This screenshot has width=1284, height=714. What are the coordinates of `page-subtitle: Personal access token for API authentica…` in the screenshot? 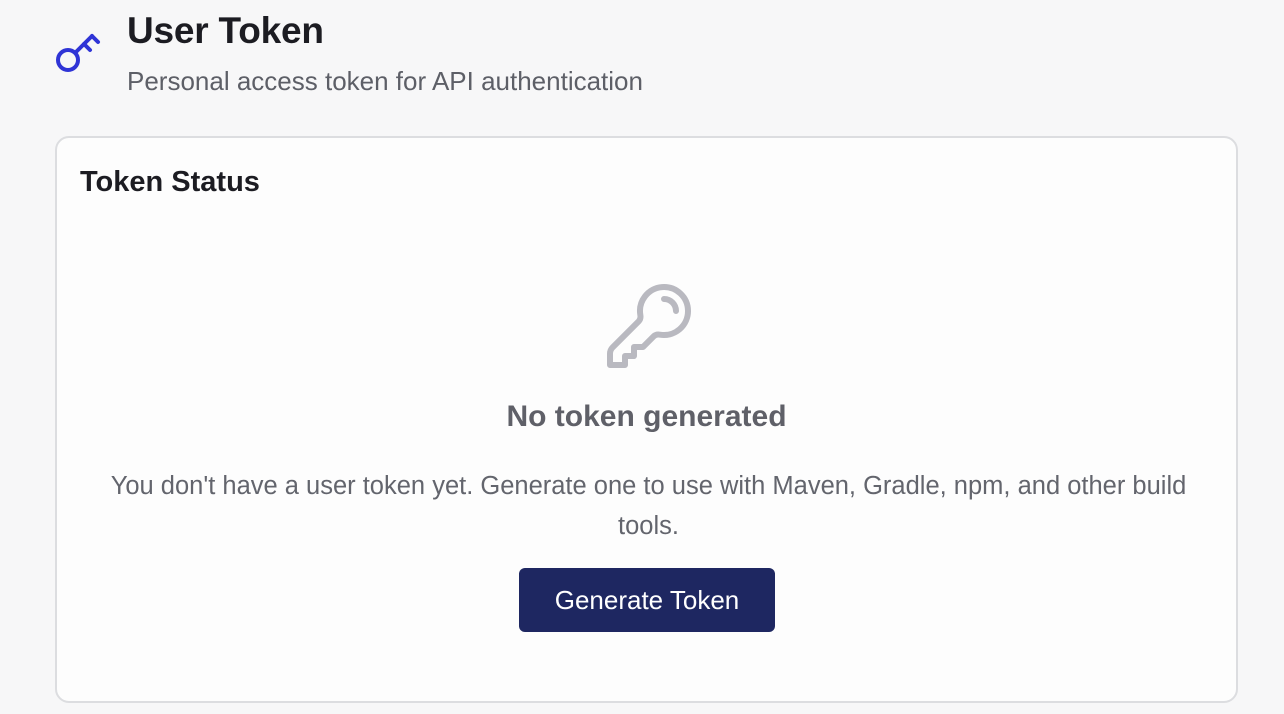 It's located at (385, 81).